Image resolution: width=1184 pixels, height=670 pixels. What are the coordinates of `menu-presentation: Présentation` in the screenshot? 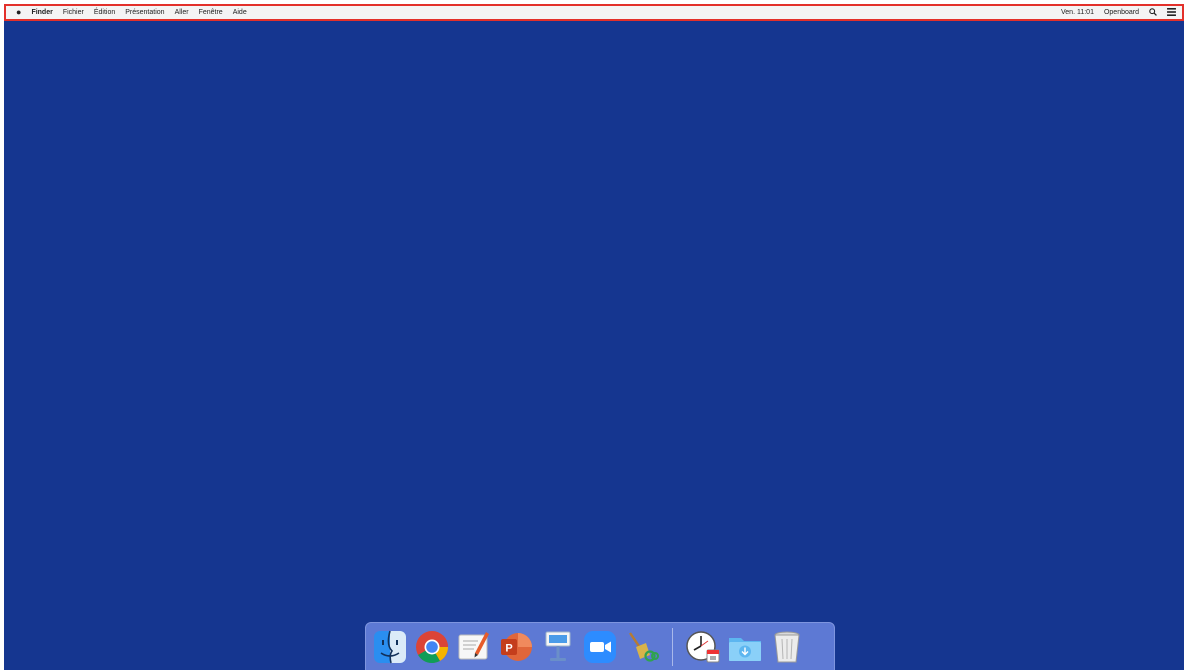 It's located at (144, 12).